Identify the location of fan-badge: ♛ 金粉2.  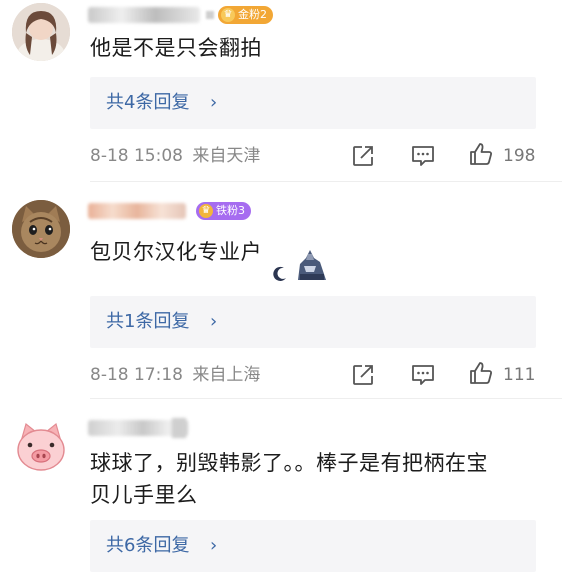
(245, 15).